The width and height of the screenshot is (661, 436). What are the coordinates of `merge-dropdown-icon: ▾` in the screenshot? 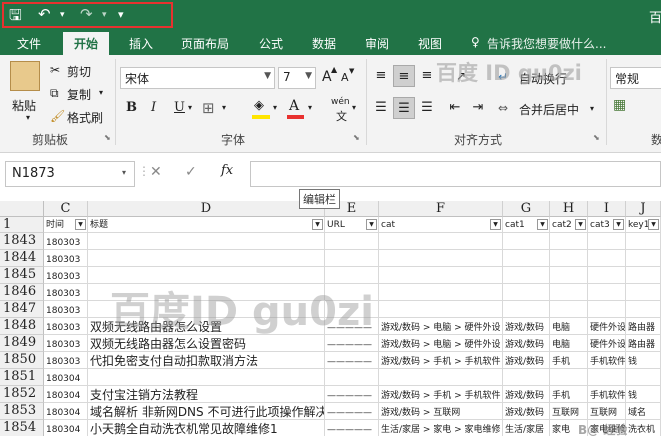 It's located at (592, 108).